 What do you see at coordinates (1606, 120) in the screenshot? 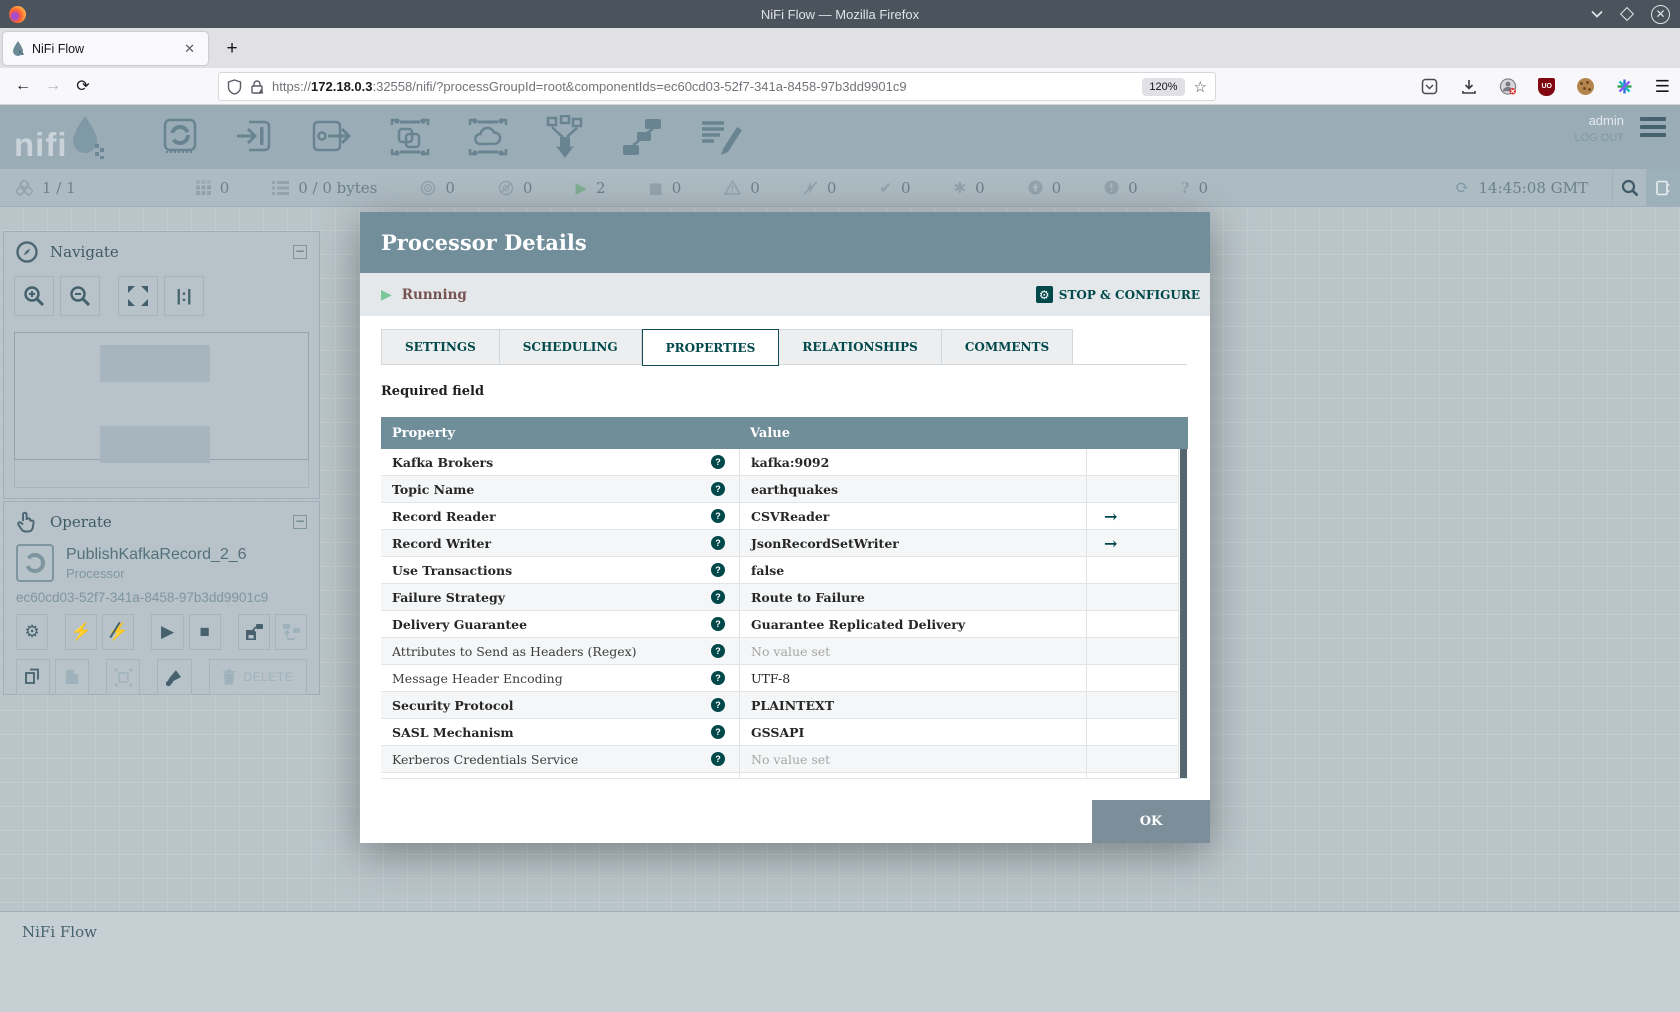
I see `current-user-label: admin` at bounding box center [1606, 120].